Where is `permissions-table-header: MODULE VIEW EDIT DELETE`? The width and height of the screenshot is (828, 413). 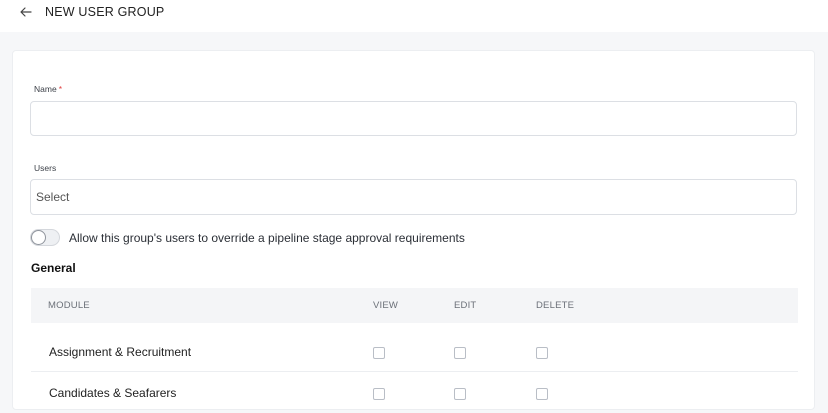
permissions-table-header: MODULE VIEW EDIT DELETE is located at coordinates (414, 305).